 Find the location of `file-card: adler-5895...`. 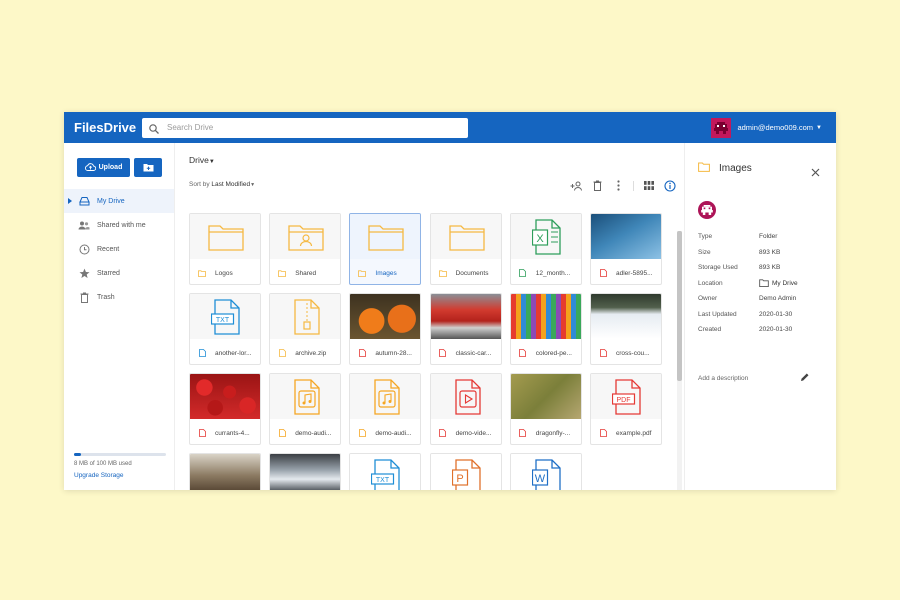

file-card: adler-5895... is located at coordinates (626, 249).